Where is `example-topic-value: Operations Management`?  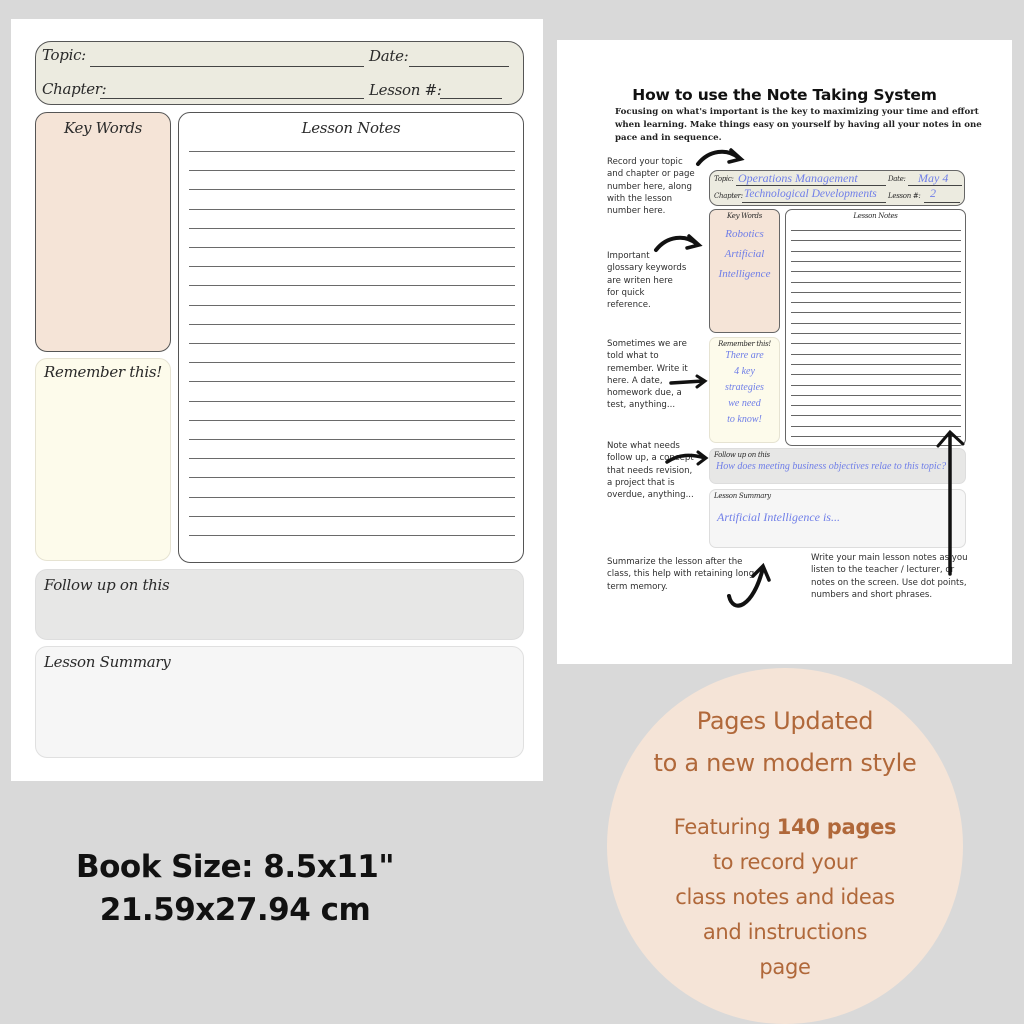
example-topic-value: Operations Management is located at coordinates (798, 178).